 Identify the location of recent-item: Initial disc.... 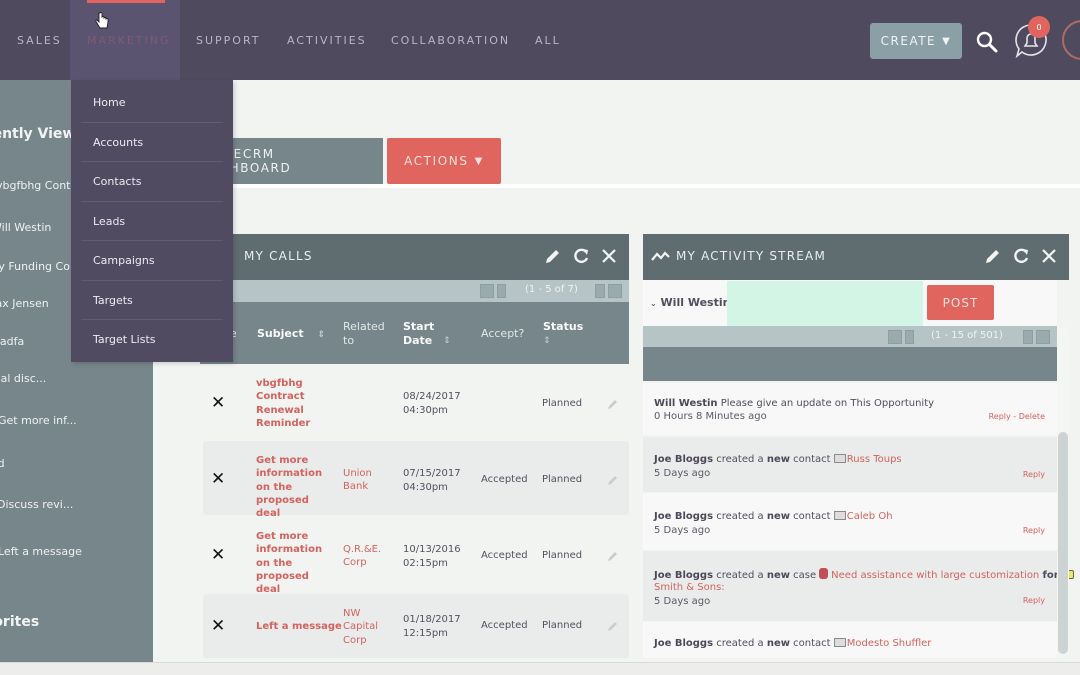
(23, 378).